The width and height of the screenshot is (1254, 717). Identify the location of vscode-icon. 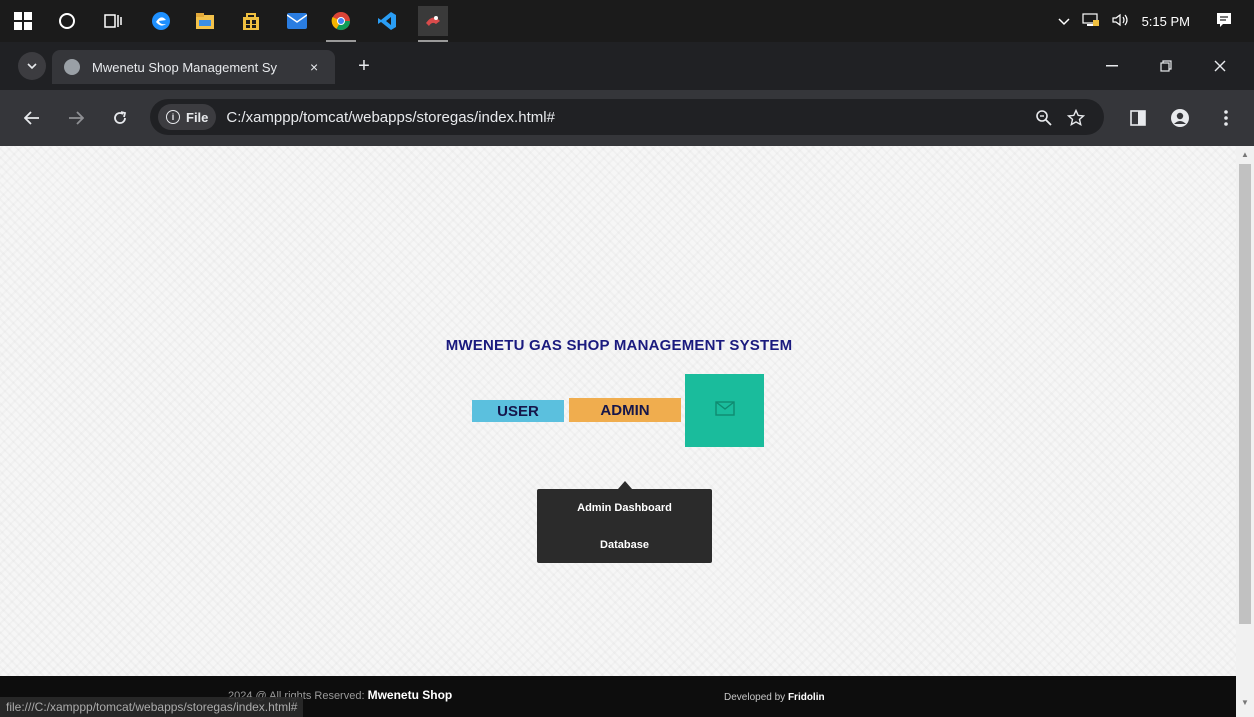
(387, 21).